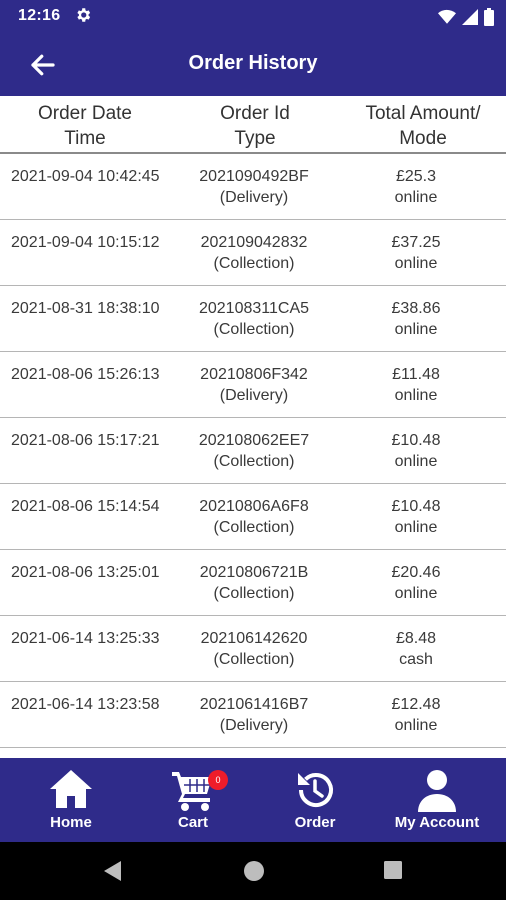 Image resolution: width=506 pixels, height=900 pixels. What do you see at coordinates (254, 638) in the screenshot?
I see `order-id: 202106142620` at bounding box center [254, 638].